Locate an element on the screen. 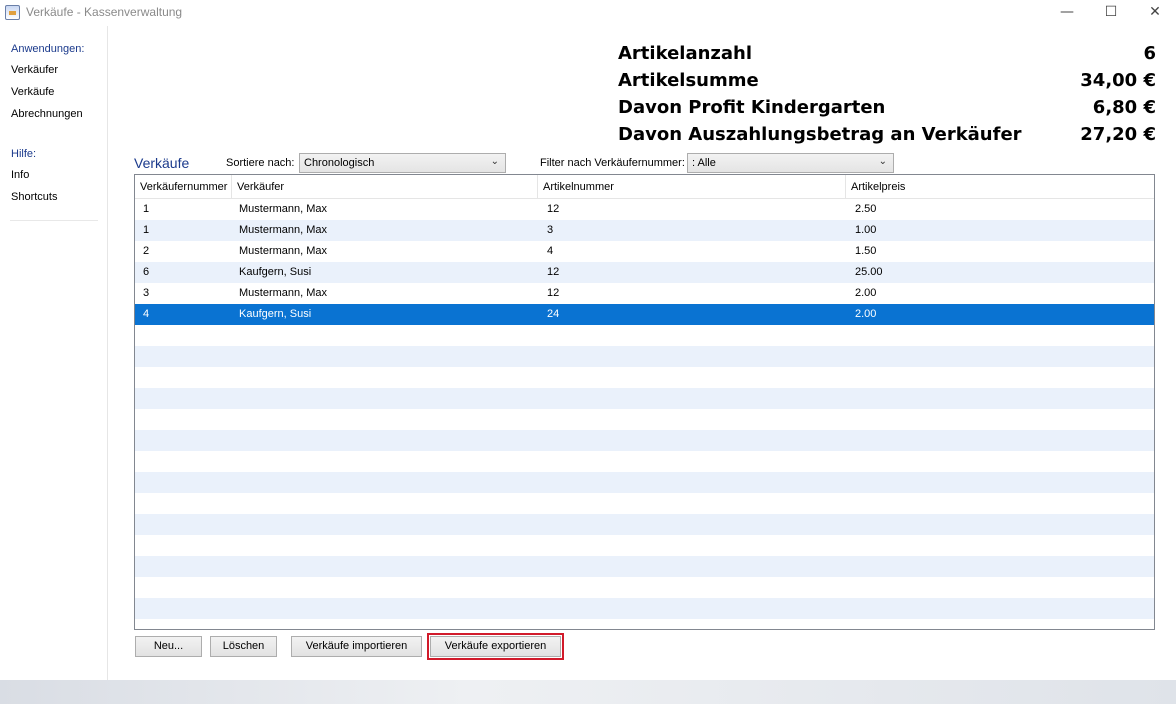 This screenshot has width=1176, height=704. cell-article-price: 25.00 is located at coordinates (869, 272).